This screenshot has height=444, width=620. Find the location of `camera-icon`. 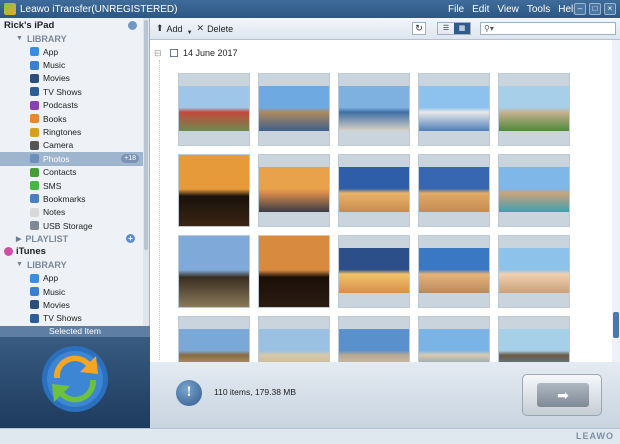

camera-icon is located at coordinates (34, 145).